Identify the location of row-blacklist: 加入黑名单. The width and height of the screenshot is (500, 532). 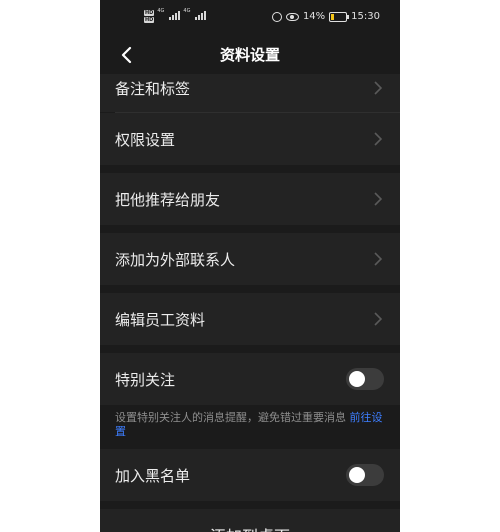
(250, 475).